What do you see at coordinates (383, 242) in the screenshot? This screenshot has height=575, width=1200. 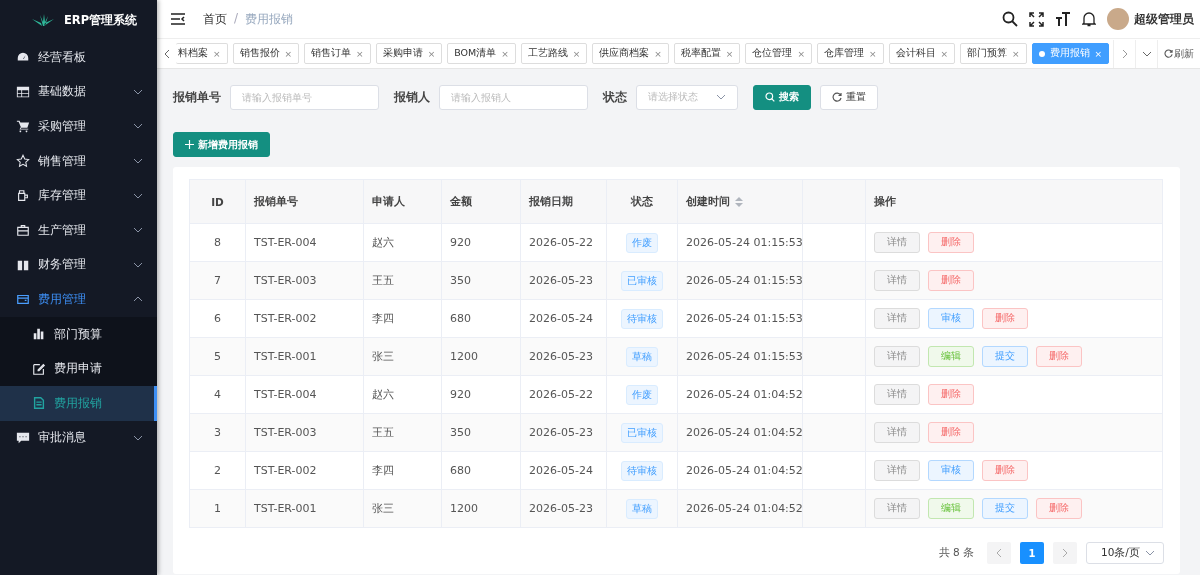 I see `table-cell: 赵六` at bounding box center [383, 242].